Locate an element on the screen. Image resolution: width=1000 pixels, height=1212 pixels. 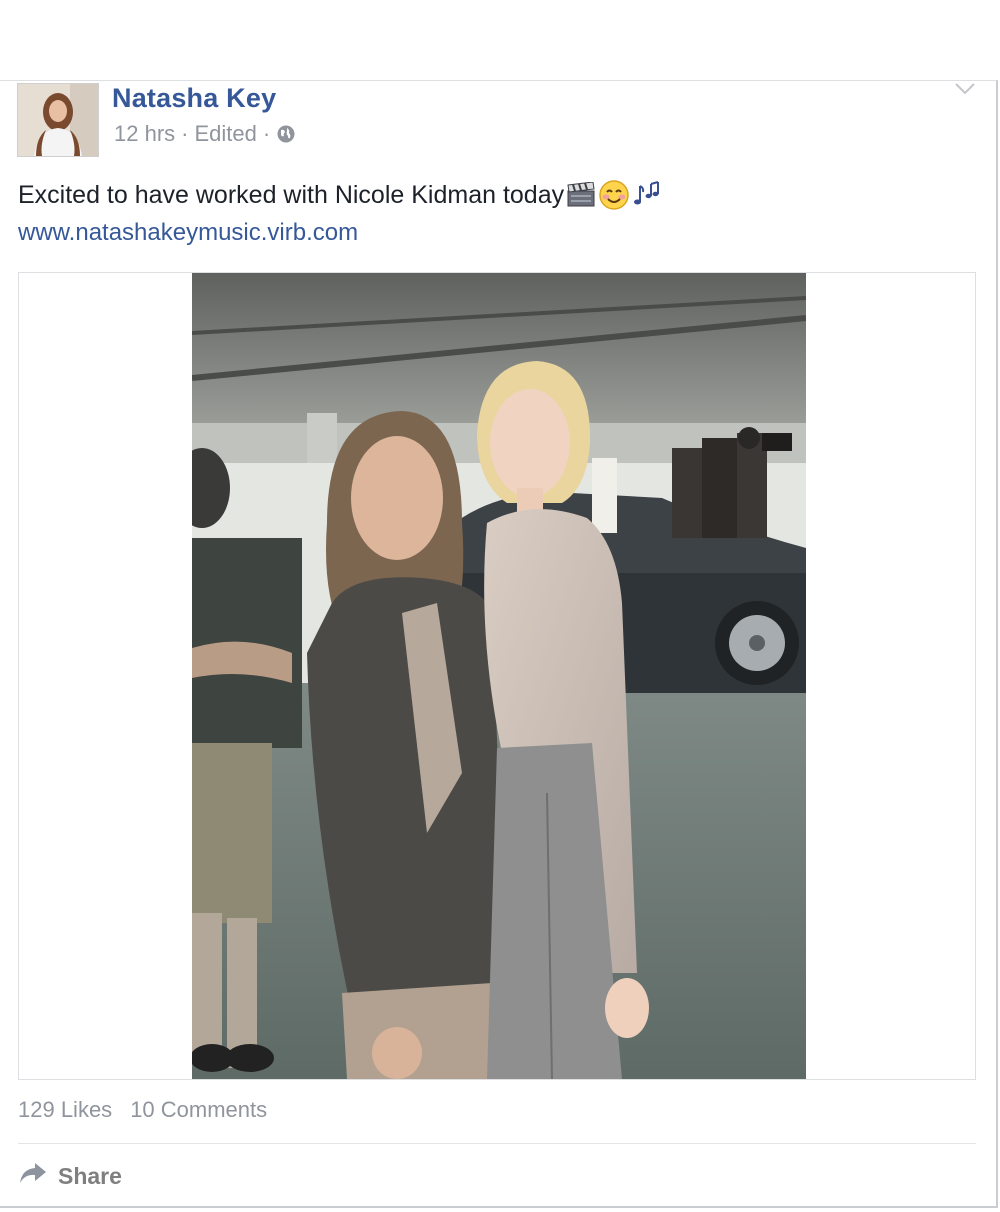
share-label: Share is located at coordinates (90, 1175).